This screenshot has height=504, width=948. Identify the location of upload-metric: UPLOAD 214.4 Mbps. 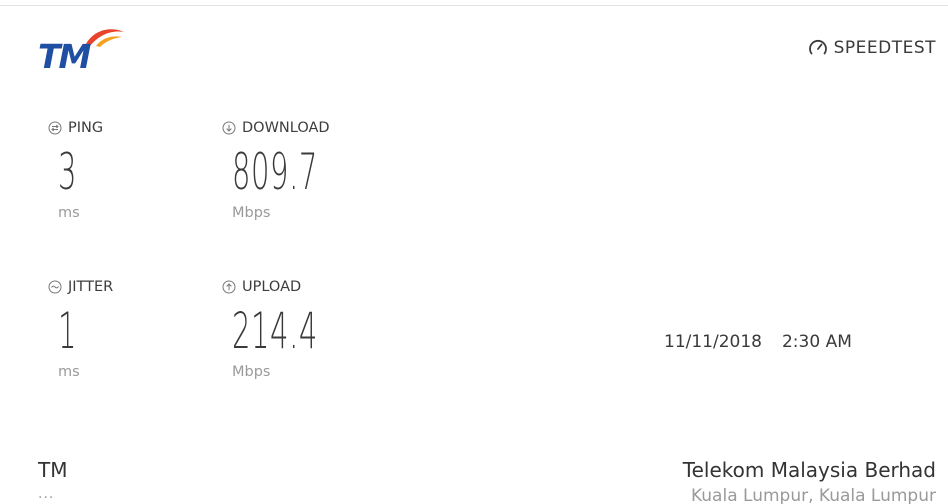
(301, 329).